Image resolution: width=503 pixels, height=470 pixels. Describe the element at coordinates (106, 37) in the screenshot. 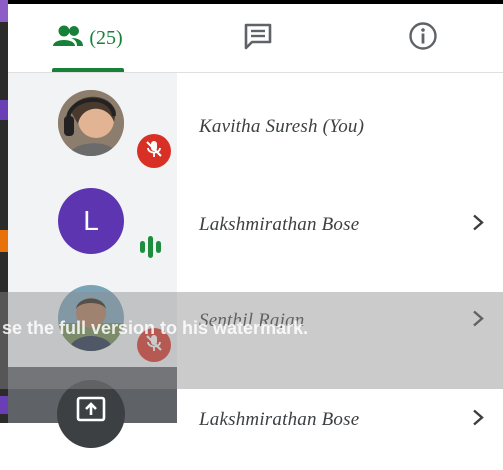

I see `participant-count: (25)` at that location.